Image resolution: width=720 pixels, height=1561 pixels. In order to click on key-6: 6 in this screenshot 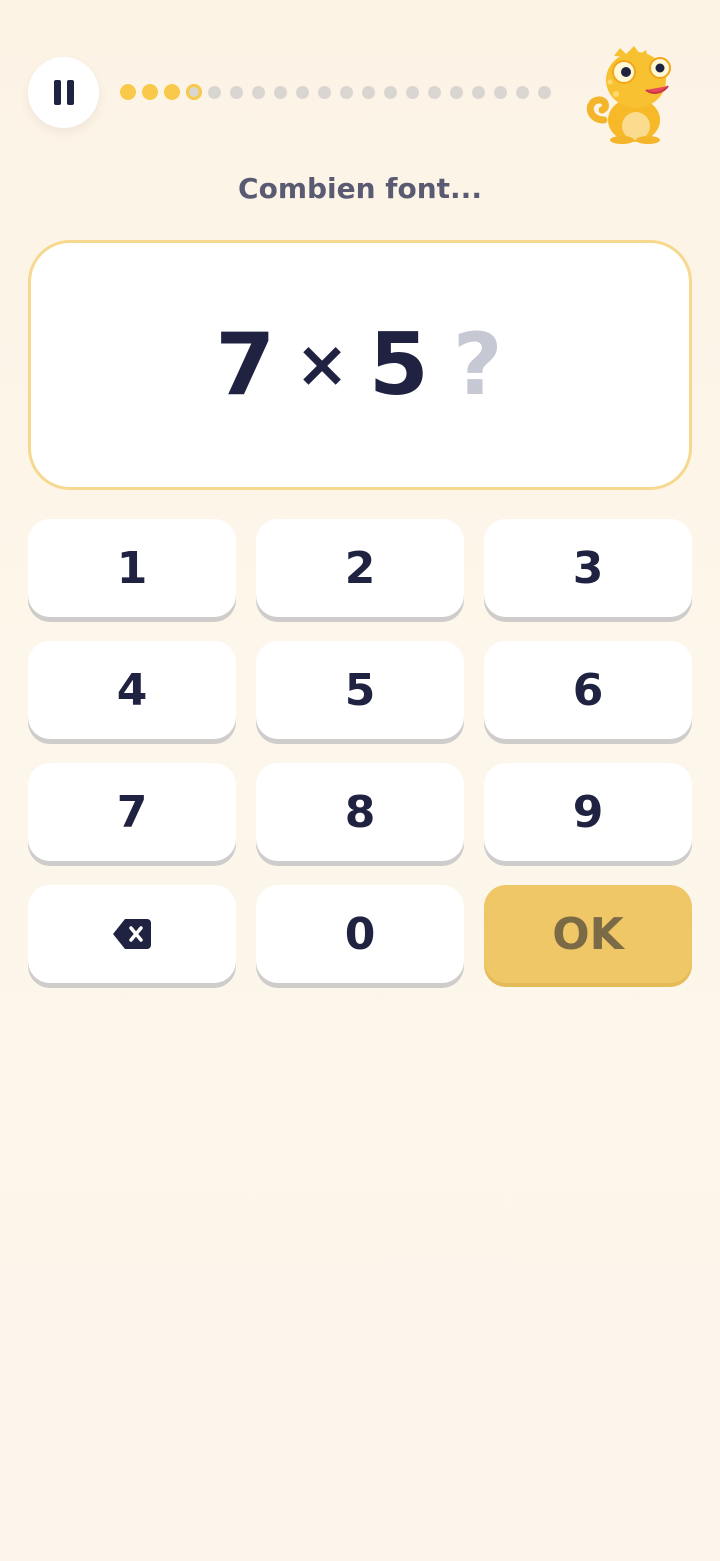, I will do `click(588, 690)`.